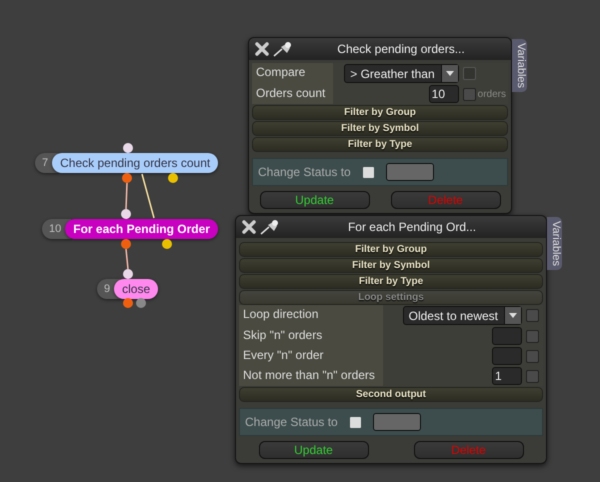 This screenshot has height=482, width=600. I want to click on node-label: For each Pending Order, so click(141, 229).